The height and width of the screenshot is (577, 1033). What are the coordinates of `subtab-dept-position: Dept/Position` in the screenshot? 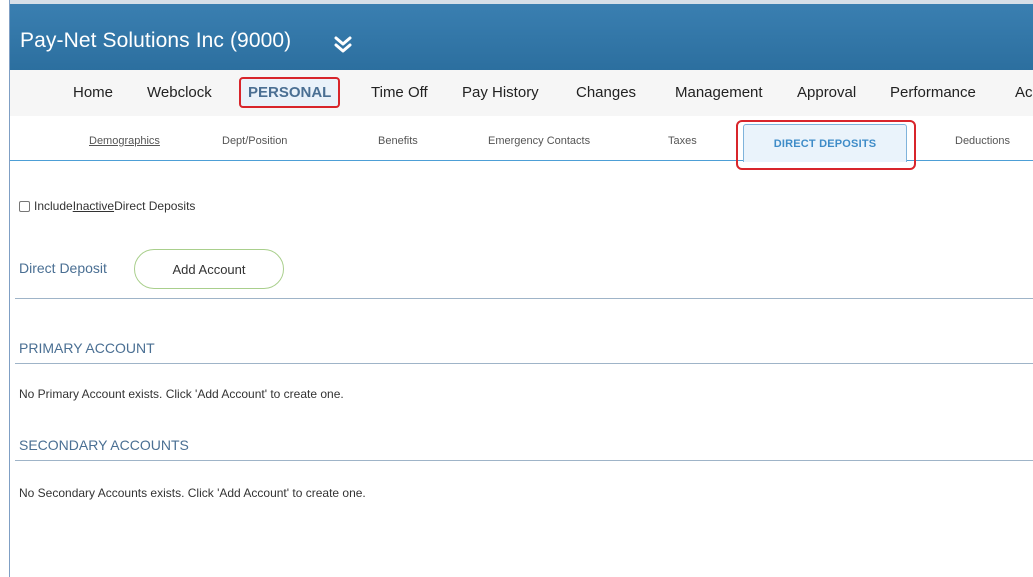 It's located at (254, 141).